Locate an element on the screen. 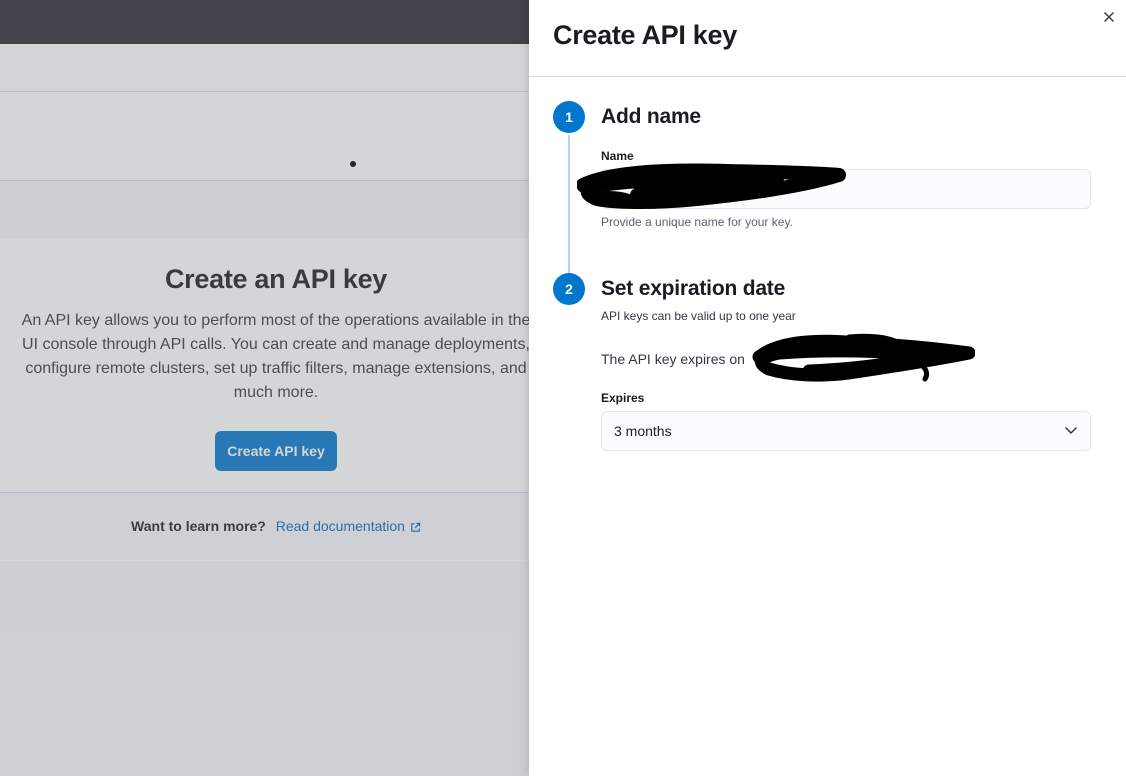 This screenshot has height=776, width=1126. expires-select-value: 3 months is located at coordinates (643, 431).